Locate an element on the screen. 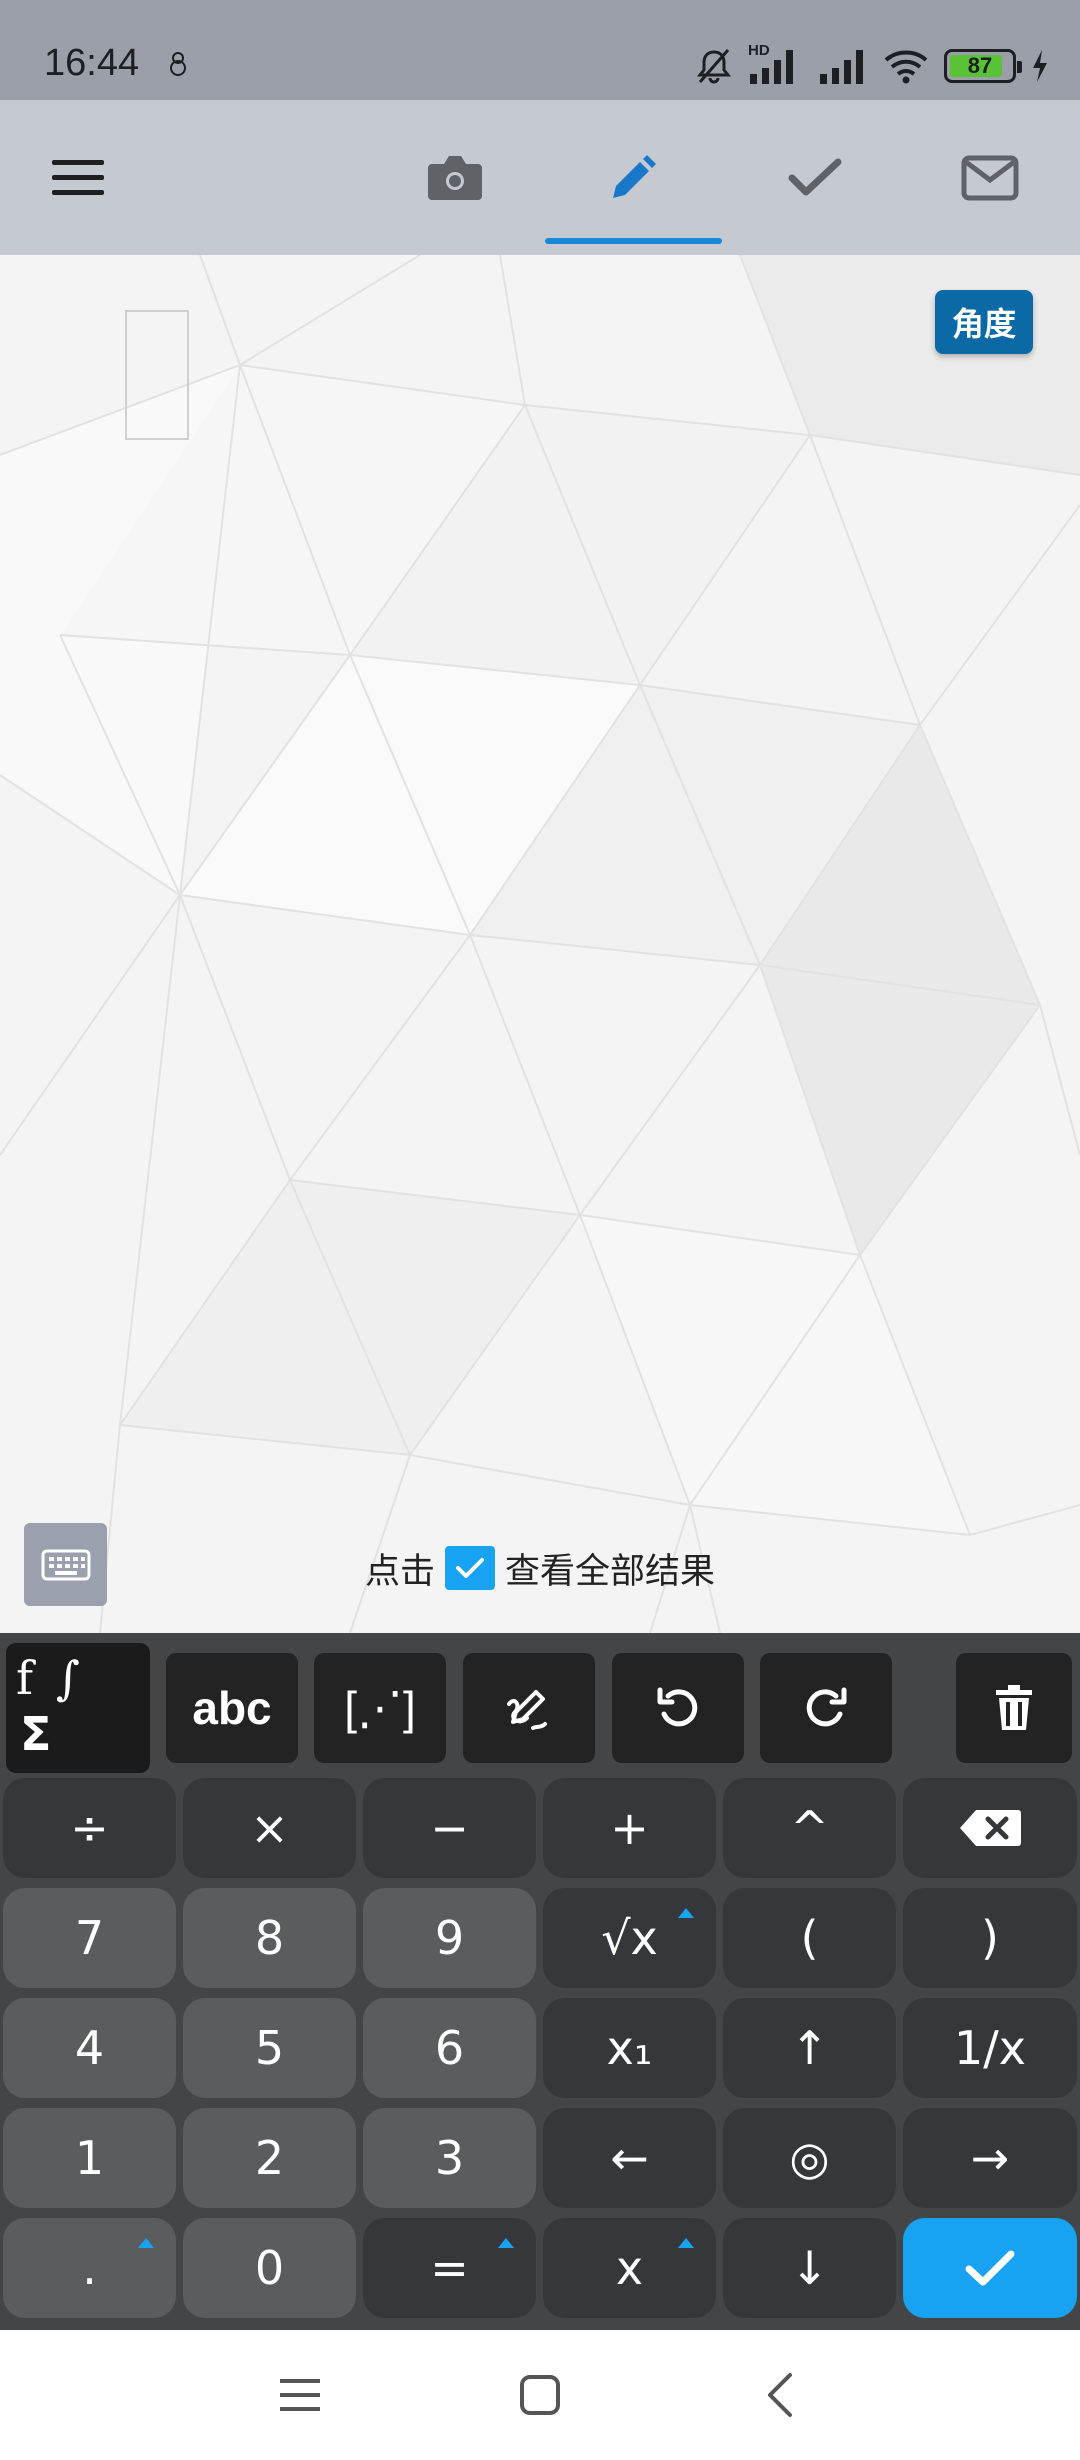 The image size is (1080, 2460). key-label: 3 is located at coordinates (449, 2158).